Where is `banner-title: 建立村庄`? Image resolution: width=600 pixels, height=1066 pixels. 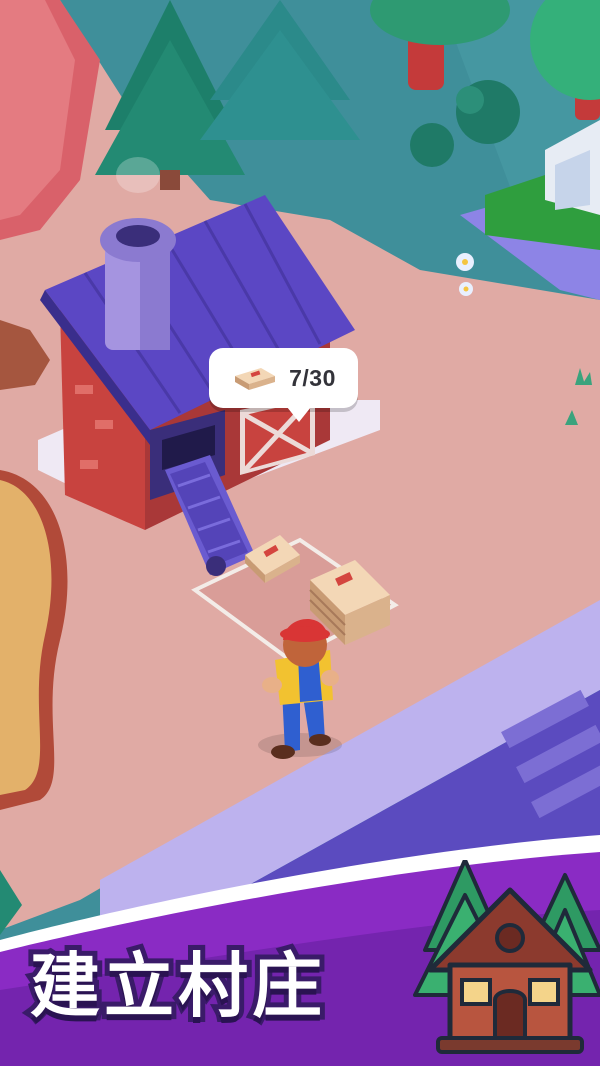
banner-title: 建立村庄 is located at coordinates (176, 986).